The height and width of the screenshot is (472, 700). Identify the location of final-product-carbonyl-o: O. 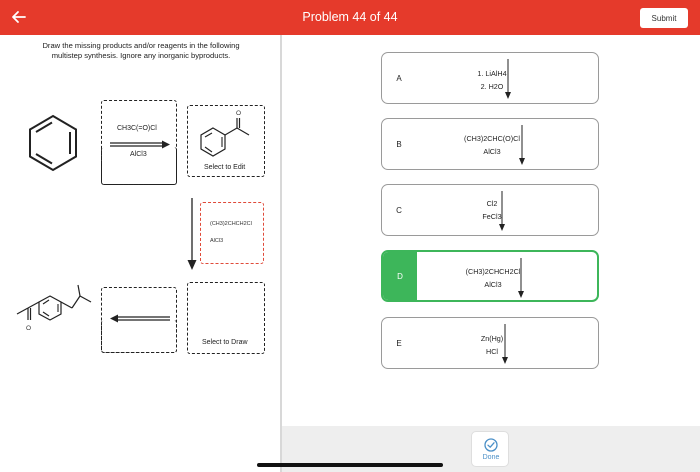
(29, 328).